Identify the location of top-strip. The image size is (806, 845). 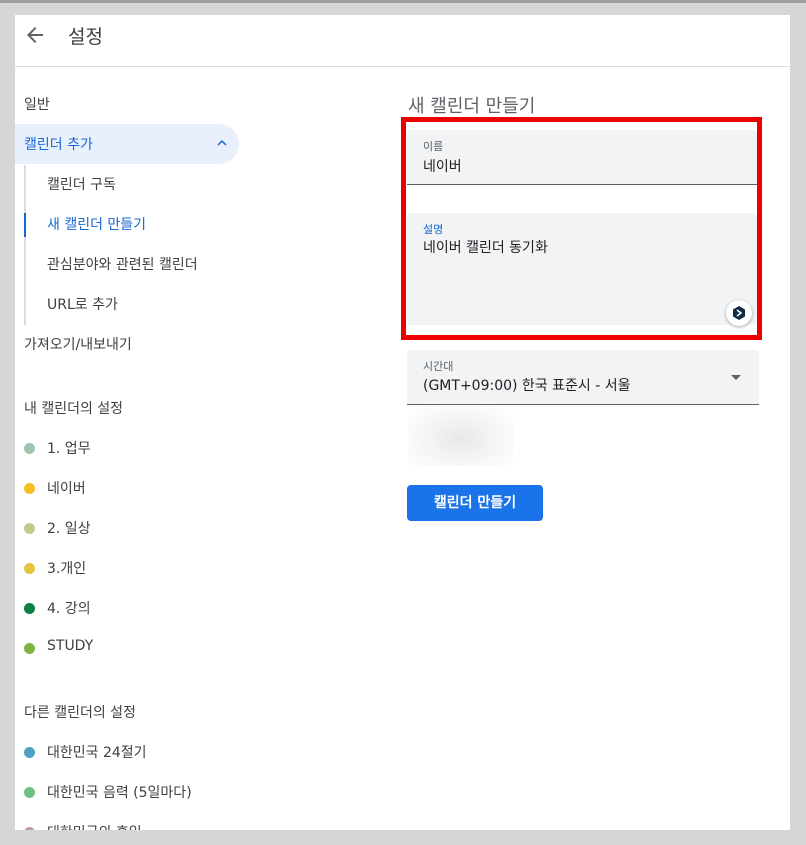
(403, 1).